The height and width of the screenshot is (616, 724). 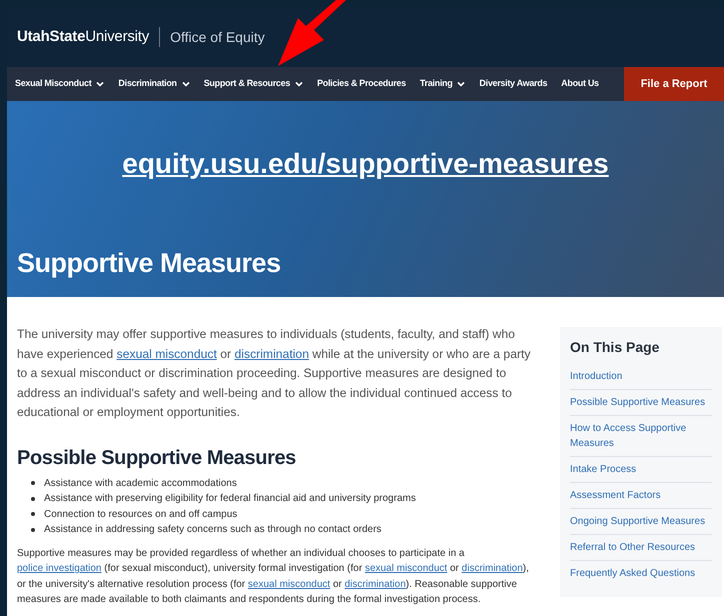 I want to click on nav-item: About Us, so click(x=580, y=84).